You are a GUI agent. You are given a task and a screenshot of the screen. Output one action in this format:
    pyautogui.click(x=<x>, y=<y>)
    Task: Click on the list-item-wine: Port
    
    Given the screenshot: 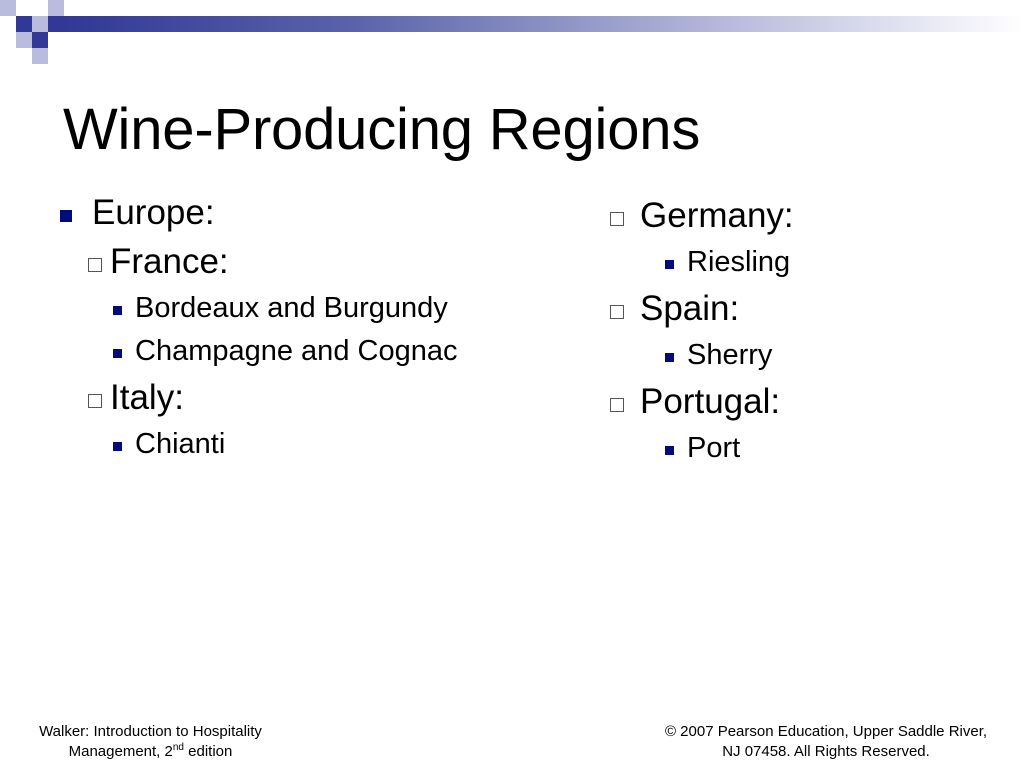 What is the action you would take?
    pyautogui.click(x=834, y=448)
    